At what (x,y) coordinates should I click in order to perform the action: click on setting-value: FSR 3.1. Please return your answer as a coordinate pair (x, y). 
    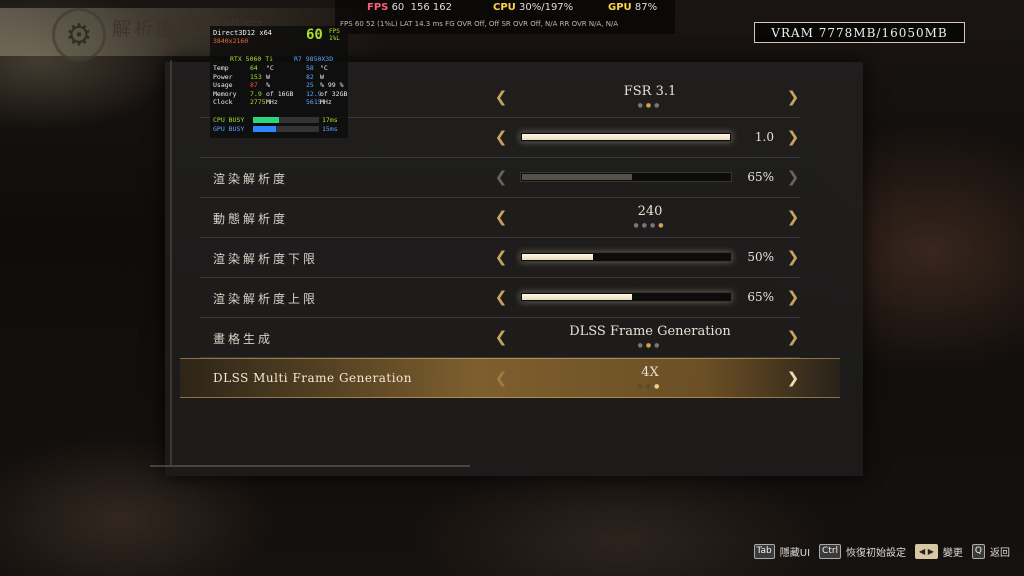
    Looking at the image, I should click on (650, 91).